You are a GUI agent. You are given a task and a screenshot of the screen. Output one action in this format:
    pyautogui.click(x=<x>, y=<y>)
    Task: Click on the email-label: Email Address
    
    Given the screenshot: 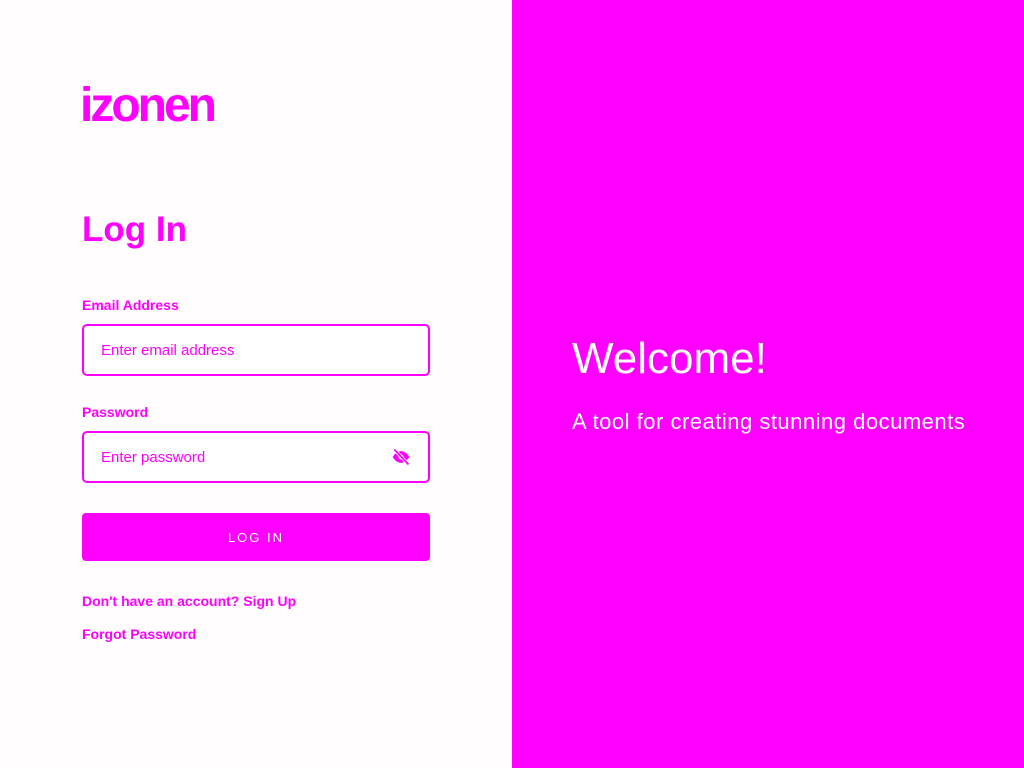 What is the action you would take?
    pyautogui.click(x=130, y=305)
    